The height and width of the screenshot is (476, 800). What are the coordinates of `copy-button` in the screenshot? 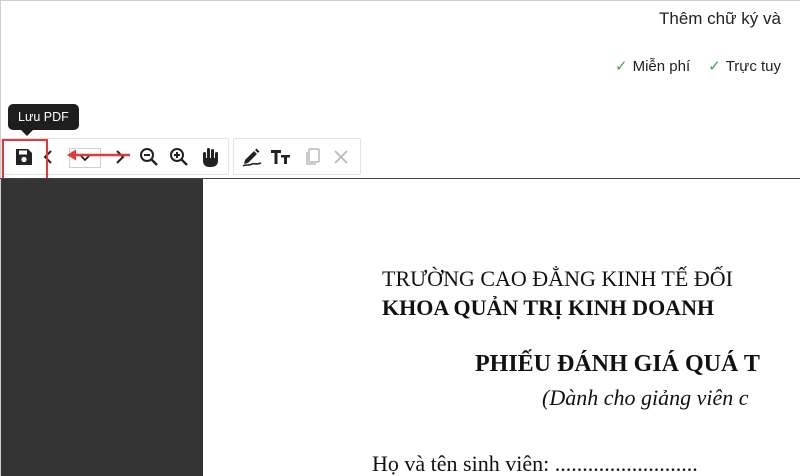 It's located at (313, 157).